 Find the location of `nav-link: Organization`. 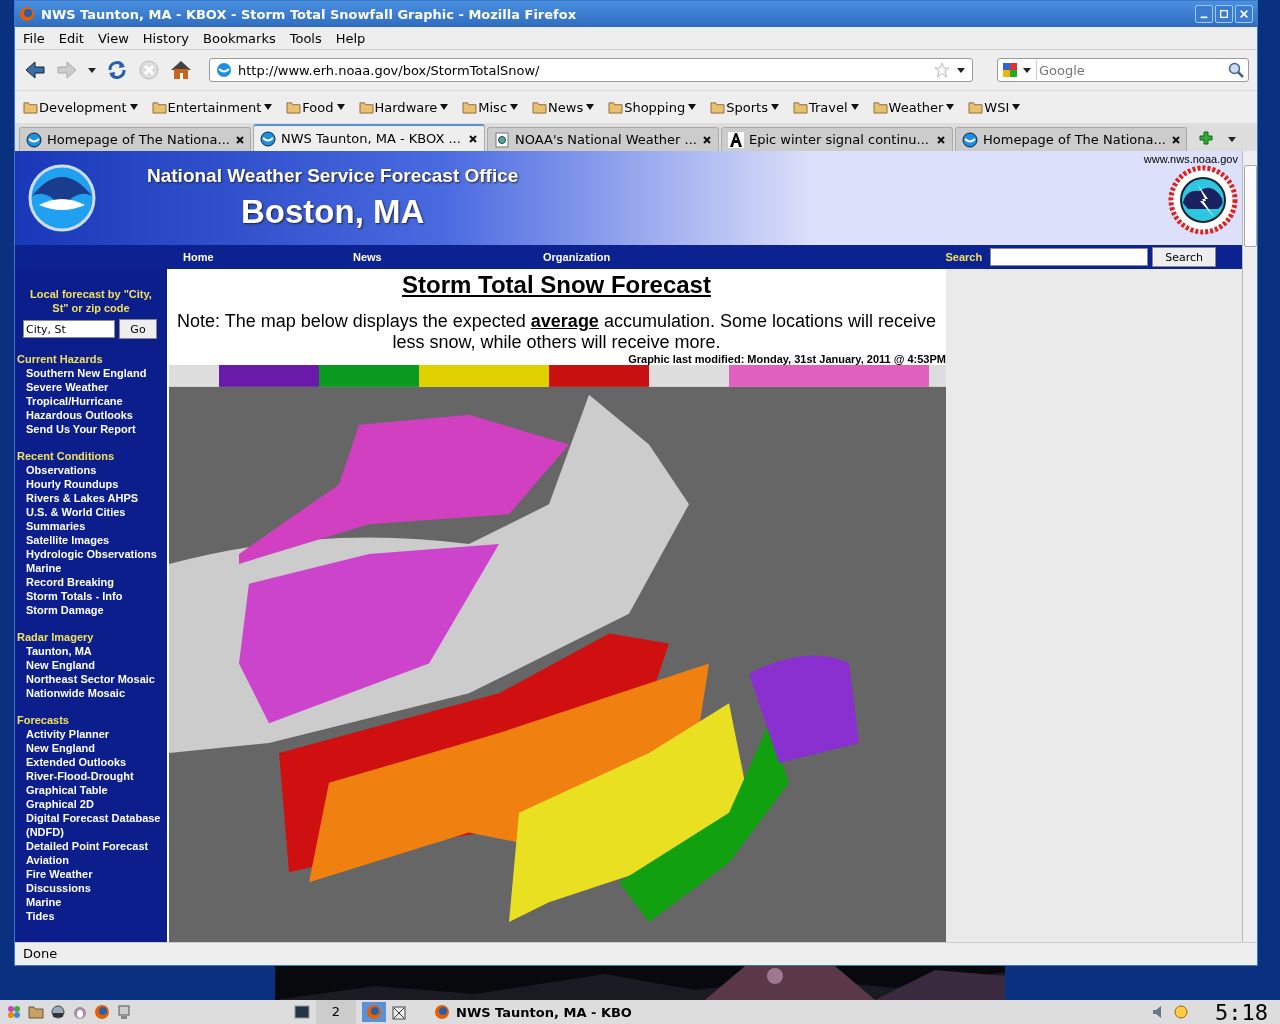

nav-link: Organization is located at coordinates (577, 257).